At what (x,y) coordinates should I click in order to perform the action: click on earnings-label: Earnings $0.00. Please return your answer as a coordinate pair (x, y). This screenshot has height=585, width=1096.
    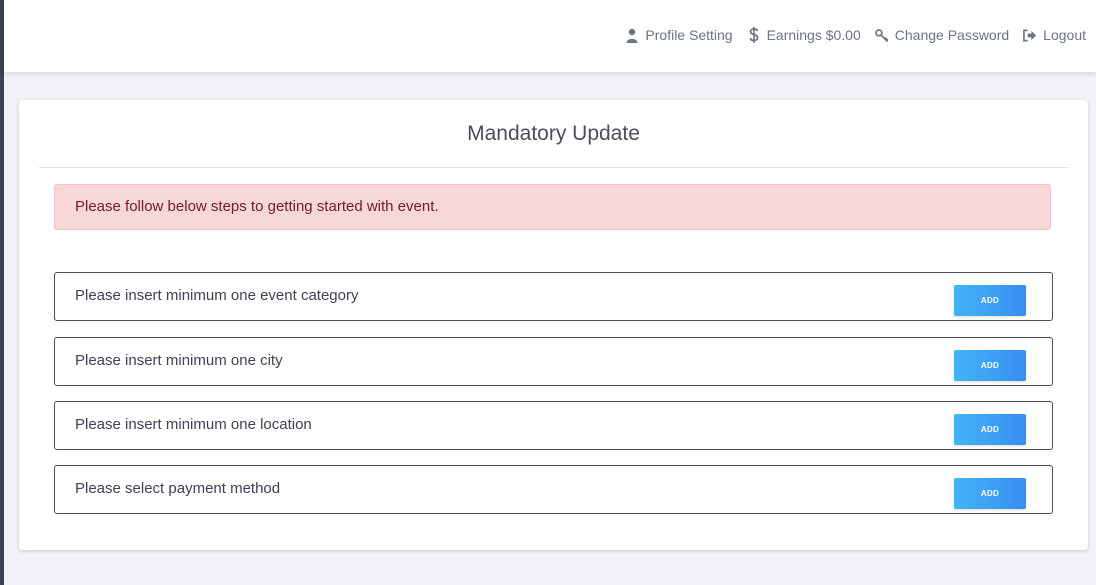
    Looking at the image, I should click on (813, 35).